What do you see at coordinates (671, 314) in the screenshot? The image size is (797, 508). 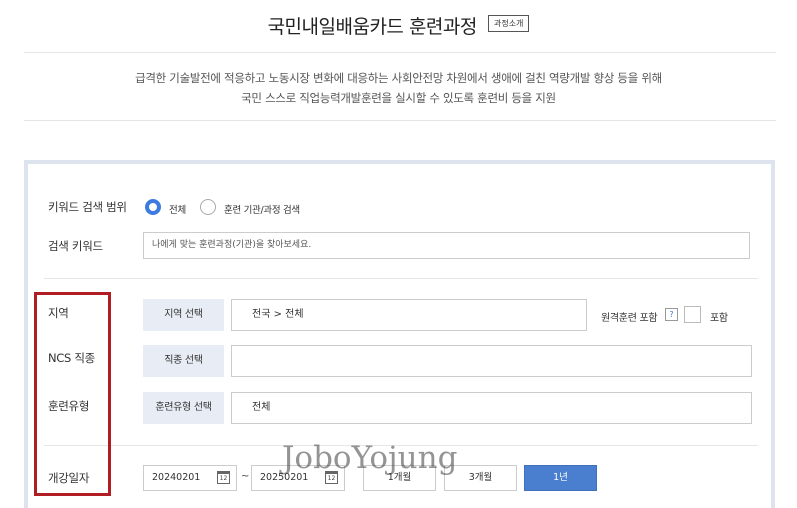 I see `help-icon: ?` at bounding box center [671, 314].